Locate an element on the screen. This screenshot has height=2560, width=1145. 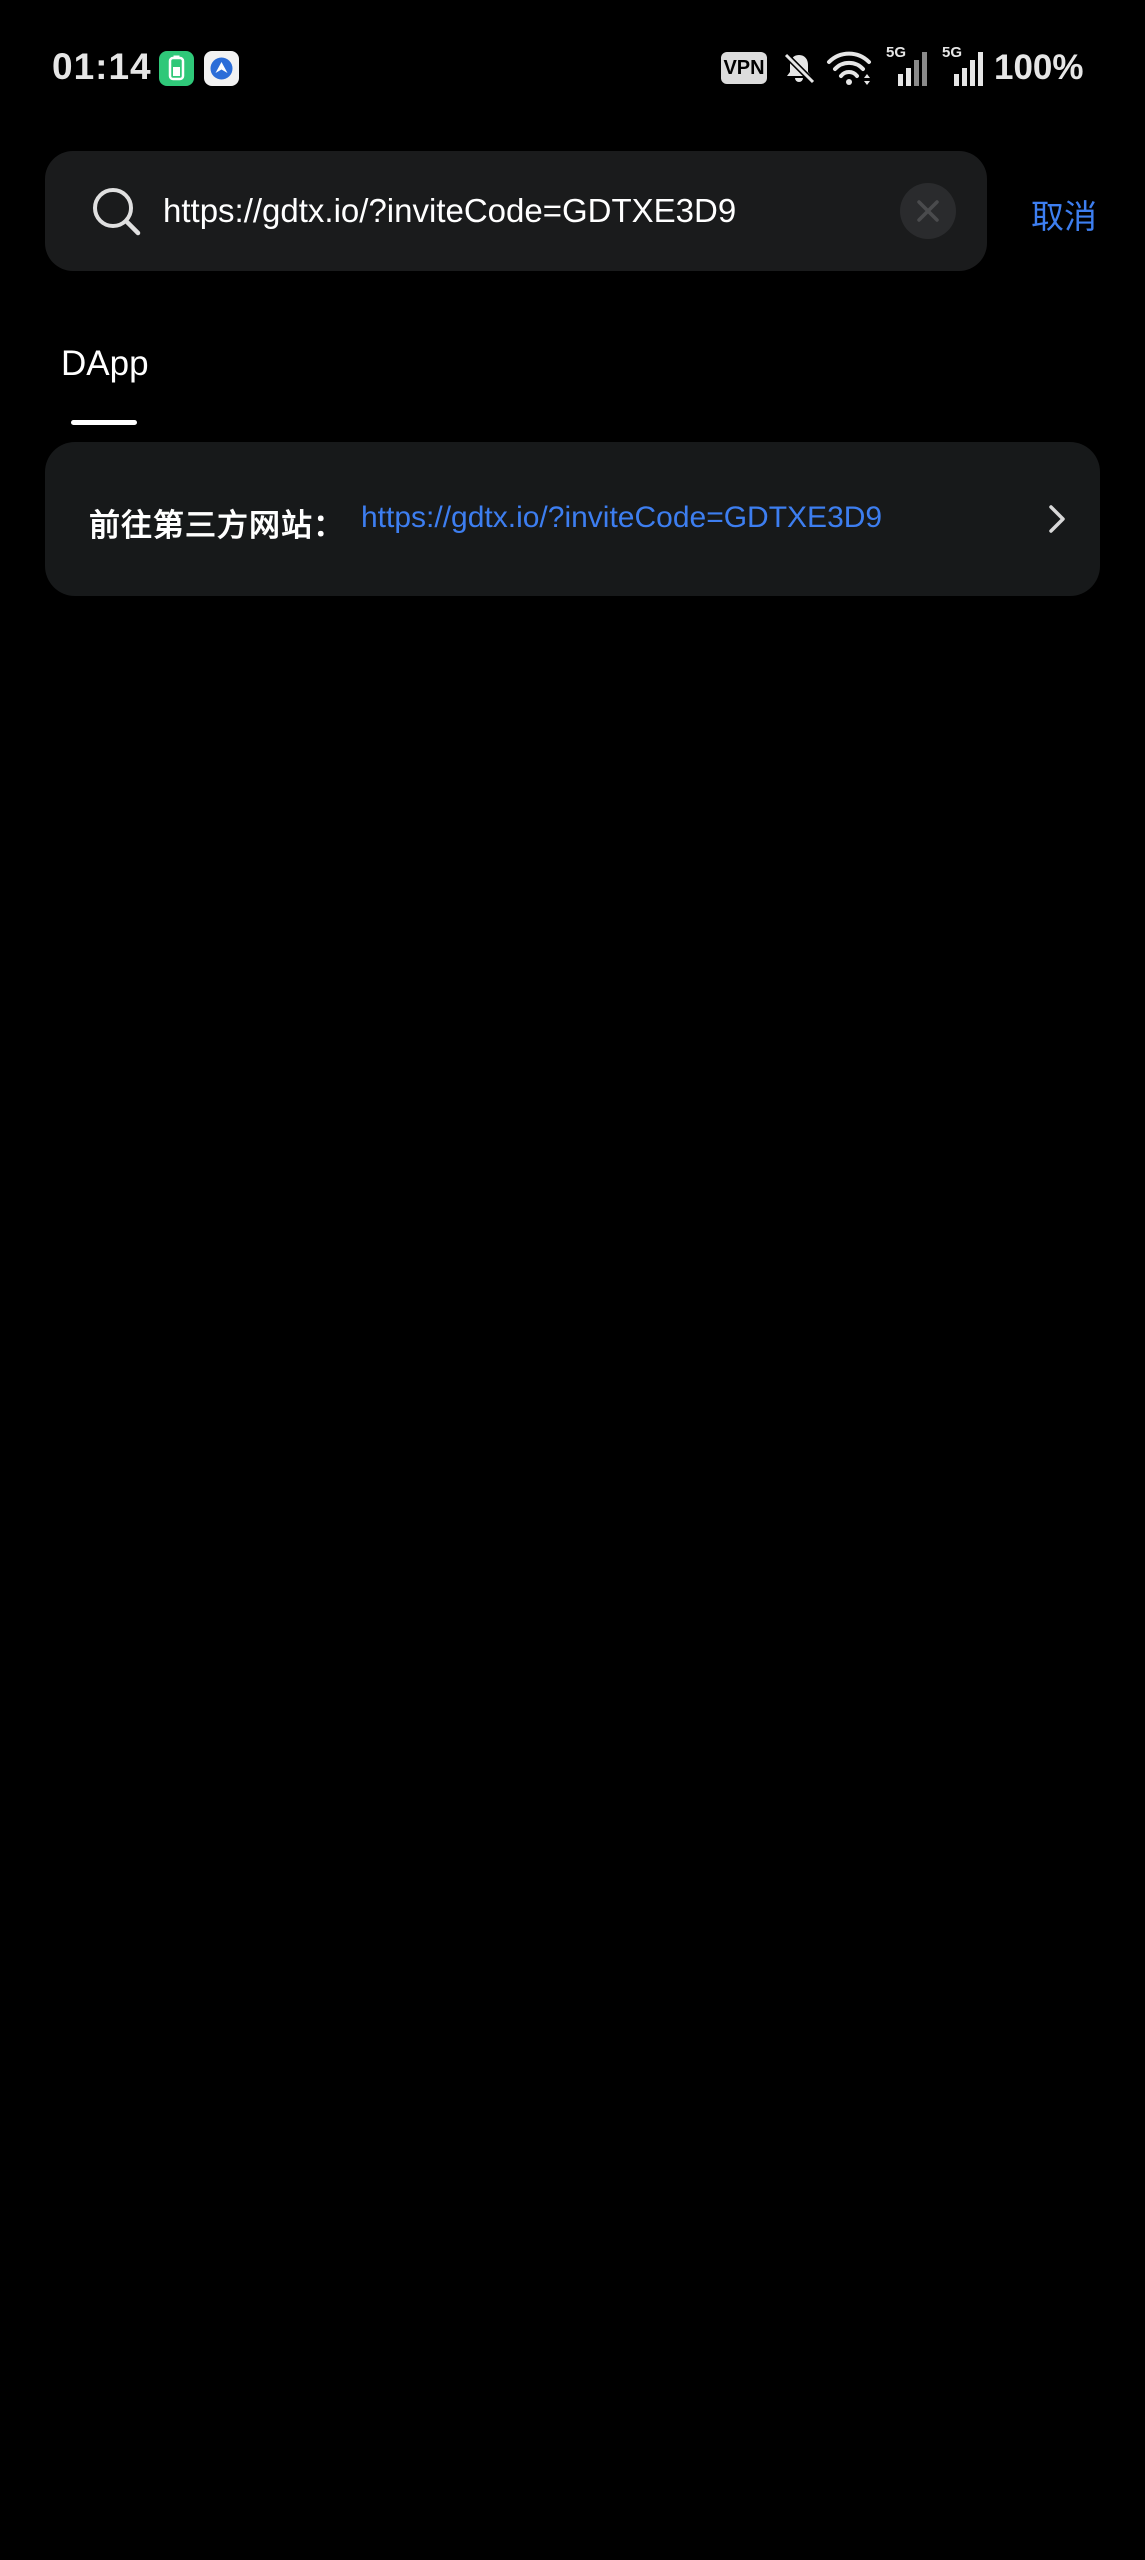
status-bar: 01:14 VPN 5G 5G 100% is located at coordinates (572, 70).